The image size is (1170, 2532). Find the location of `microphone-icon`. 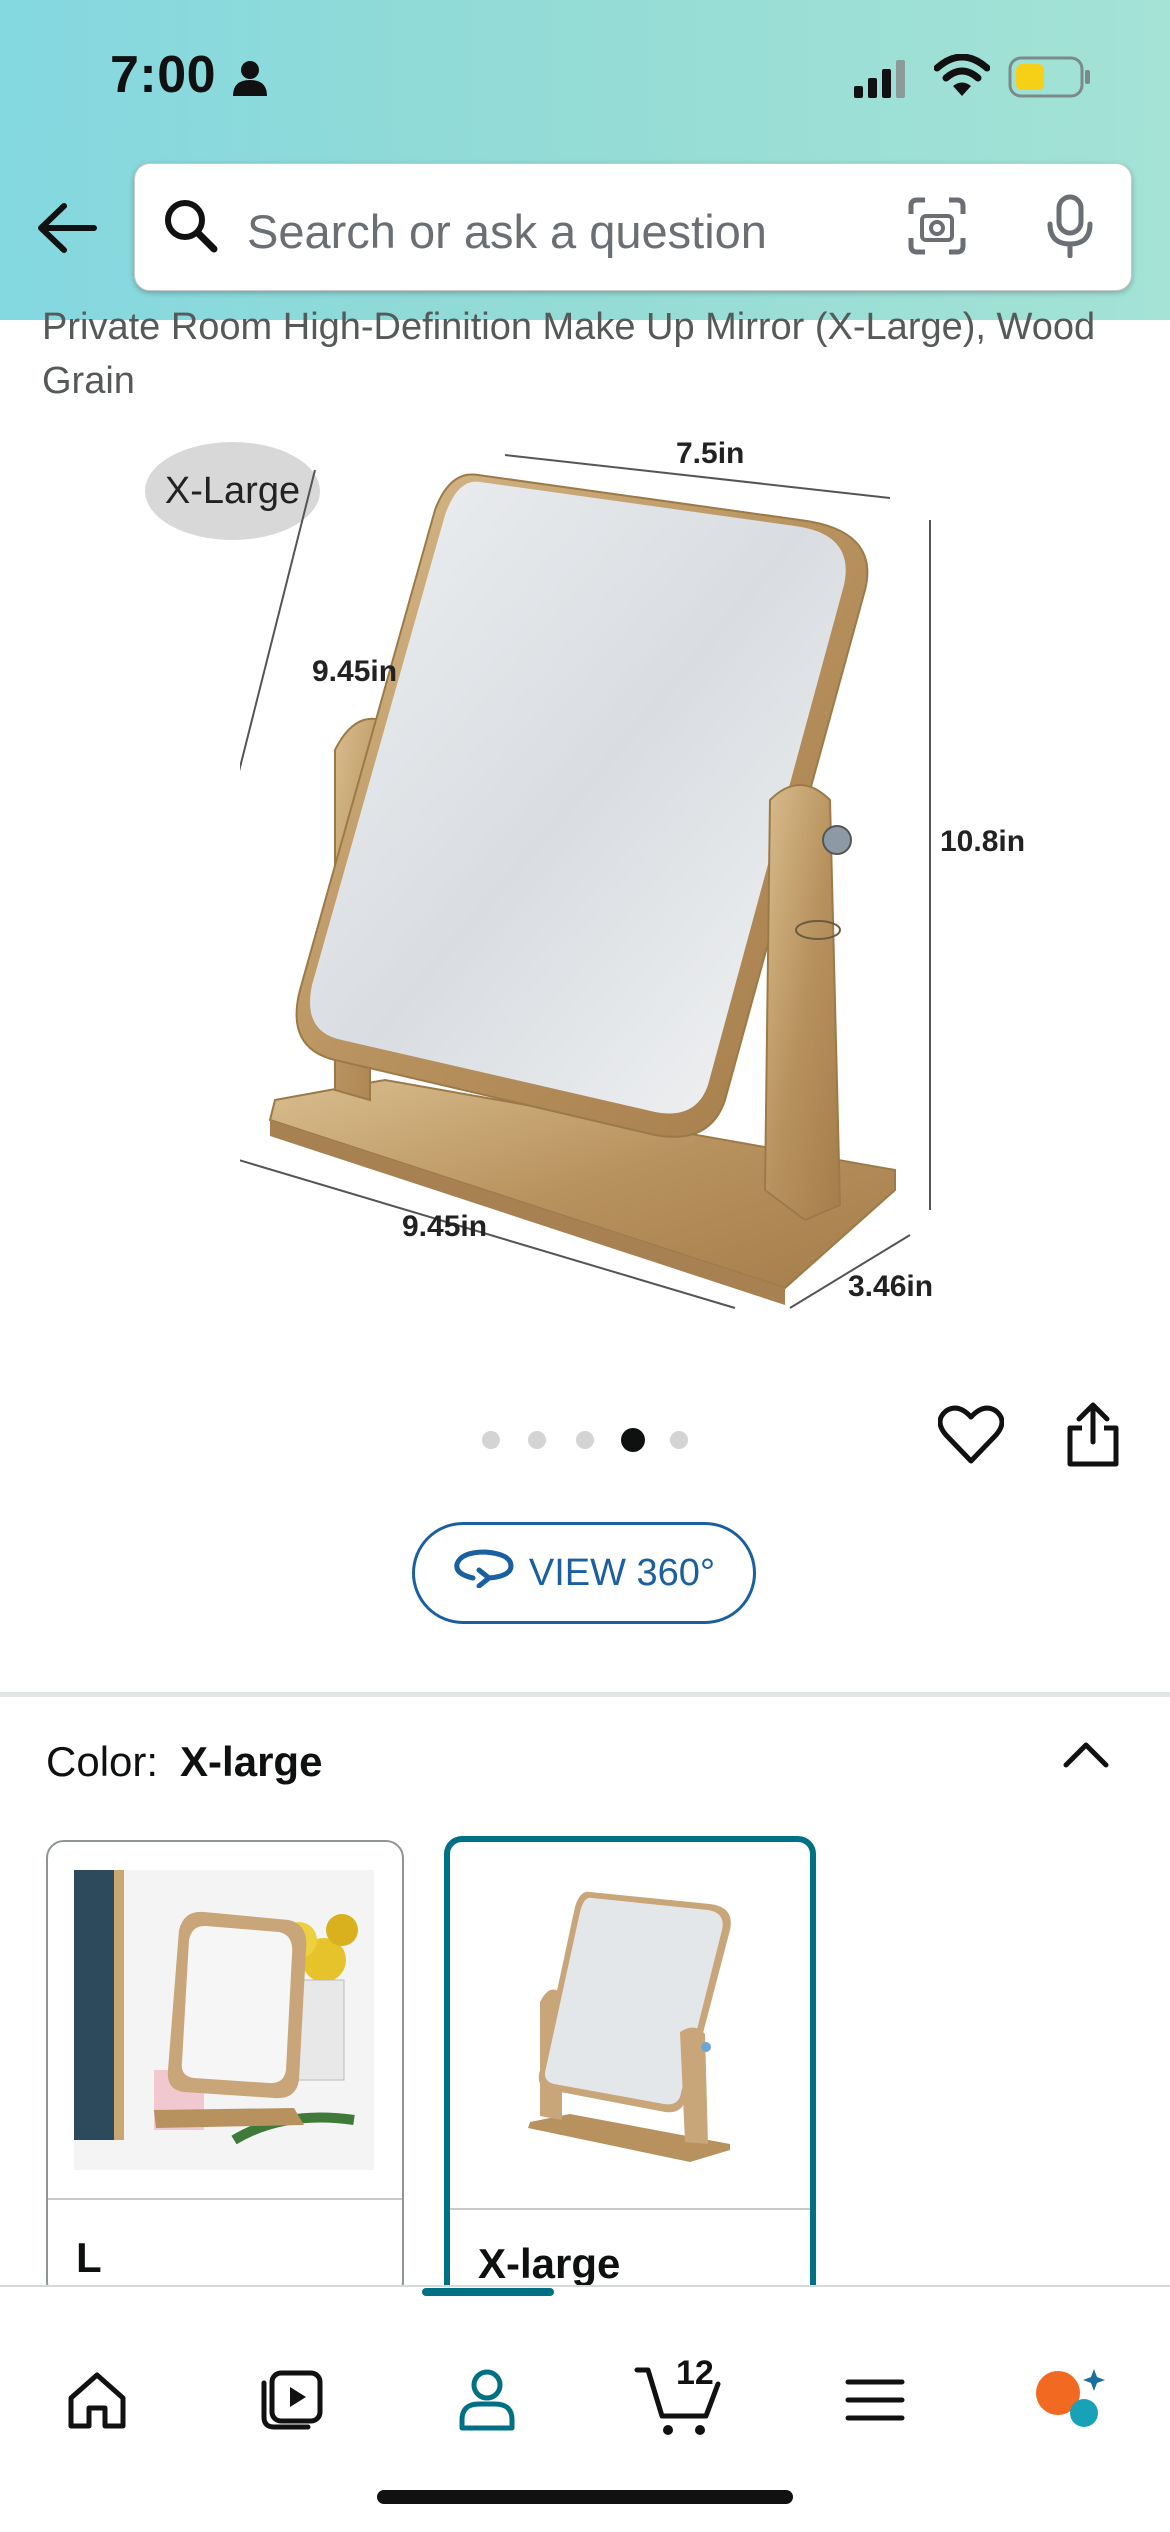

microphone-icon is located at coordinates (1070, 228).